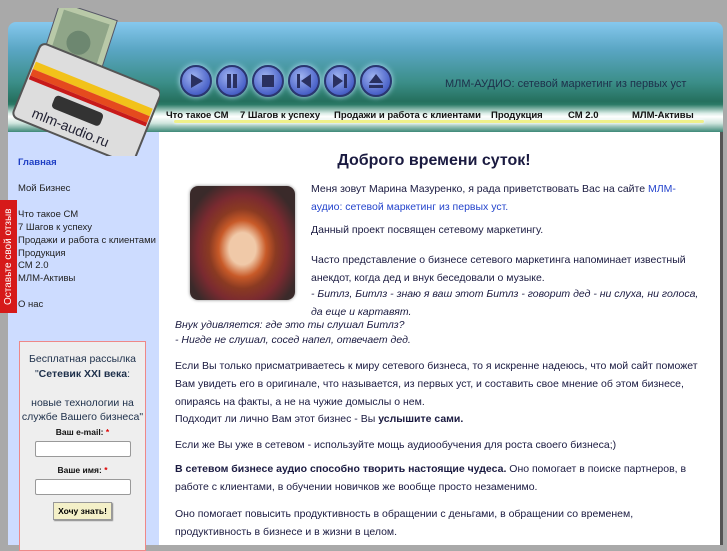 The width and height of the screenshot is (727, 551). Describe the element at coordinates (583, 115) in the screenshot. I see `nav-item: СМ 2.0` at that location.